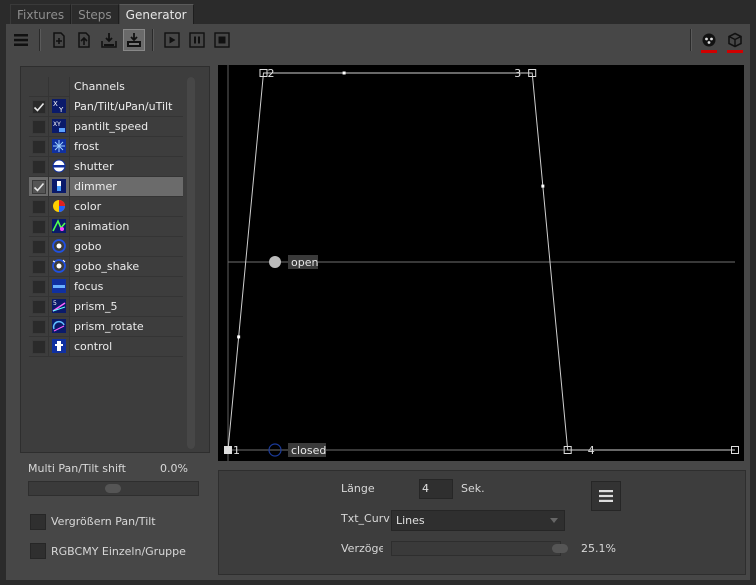  What do you see at coordinates (275, 262) in the screenshot?
I see `open-marker` at bounding box center [275, 262].